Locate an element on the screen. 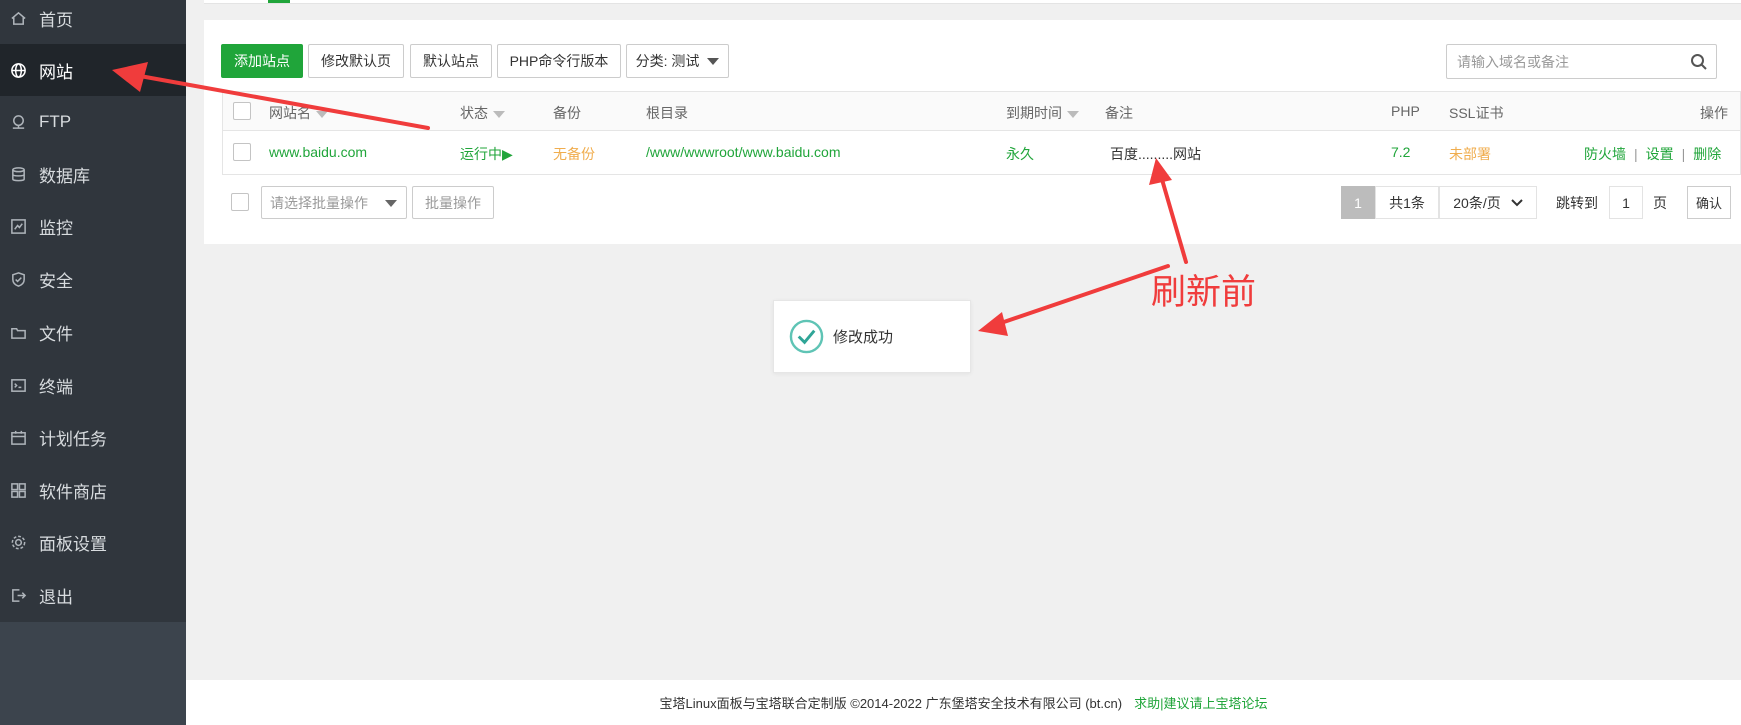  calendar-icon is located at coordinates (18, 437).